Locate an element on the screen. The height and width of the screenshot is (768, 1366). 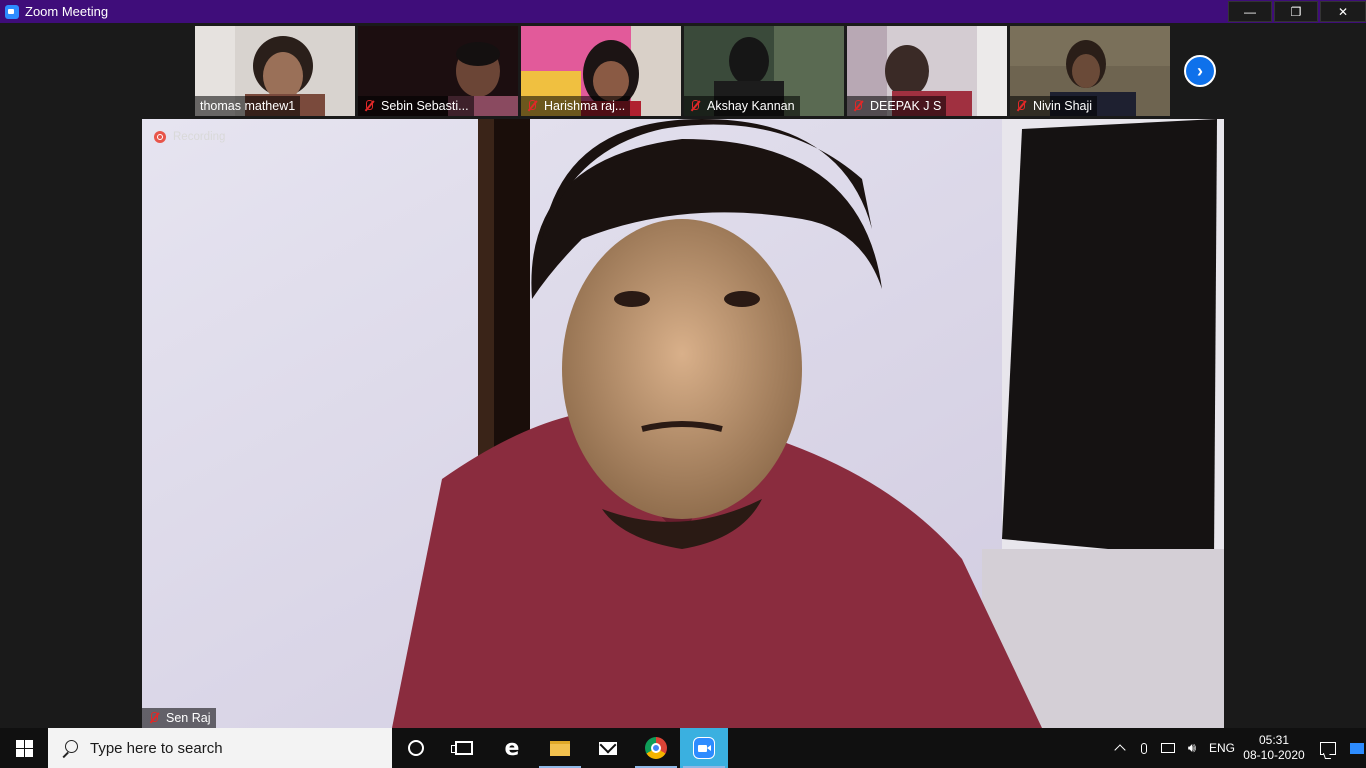
action-center-button is located at coordinates (1328, 748).